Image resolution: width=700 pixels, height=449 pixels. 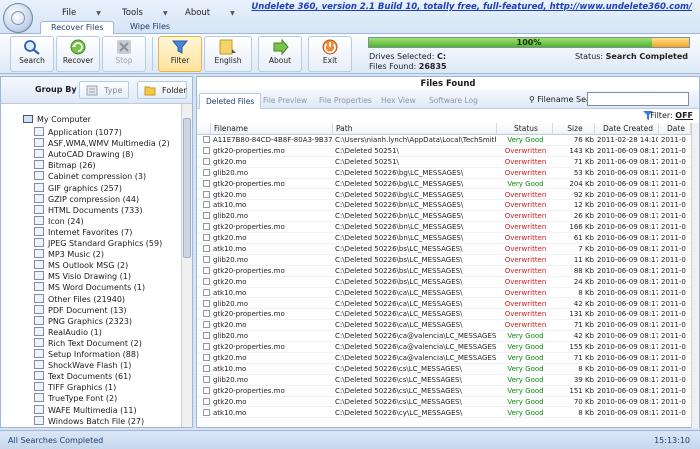 I want to click on tree-item: GIF graphics (257), so click(x=78, y=187).